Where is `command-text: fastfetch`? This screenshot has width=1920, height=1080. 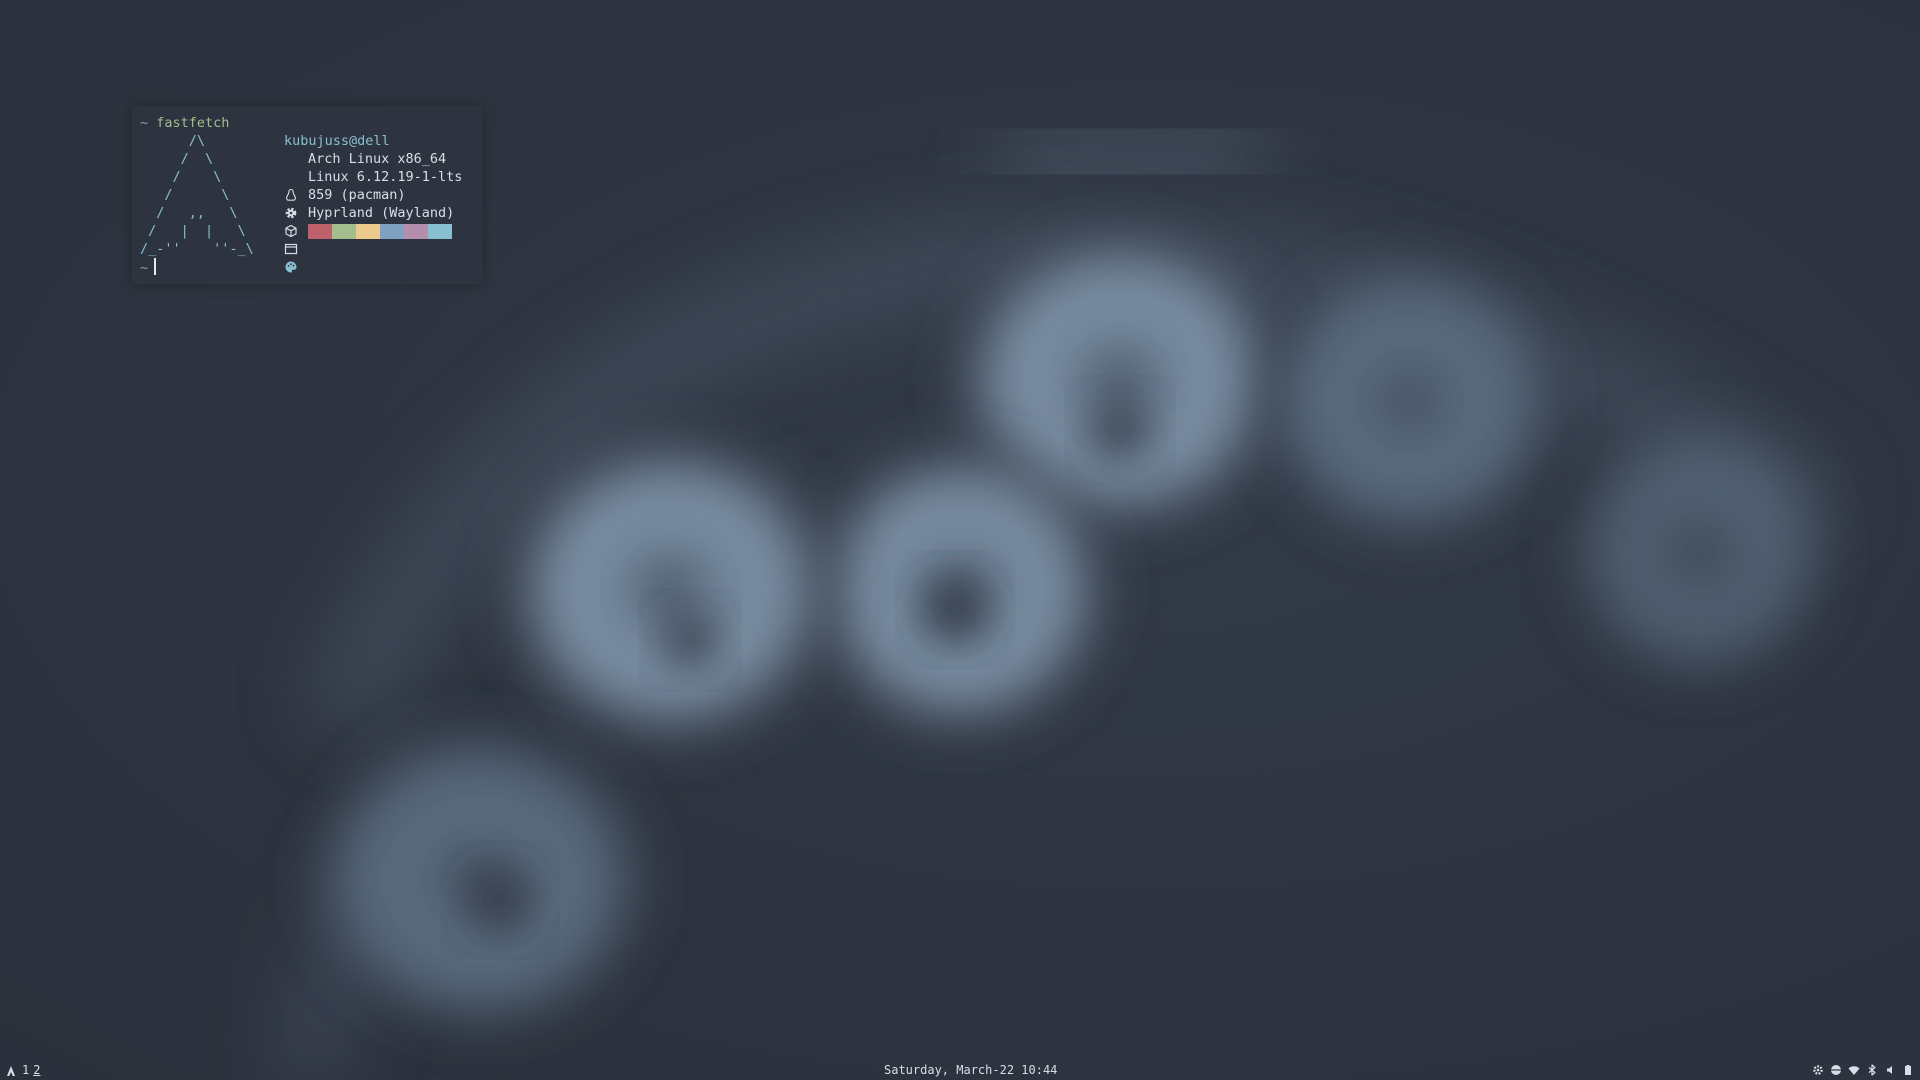
command-text: fastfetch is located at coordinates (193, 123).